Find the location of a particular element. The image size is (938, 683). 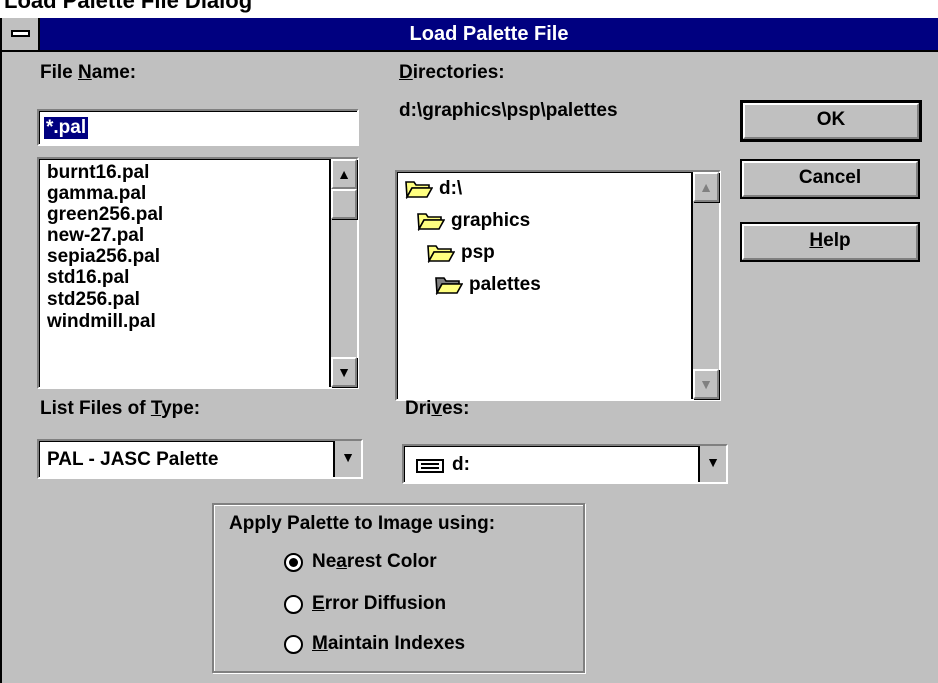

outer-caption: Load Palette File Dialog is located at coordinates (128, 6).